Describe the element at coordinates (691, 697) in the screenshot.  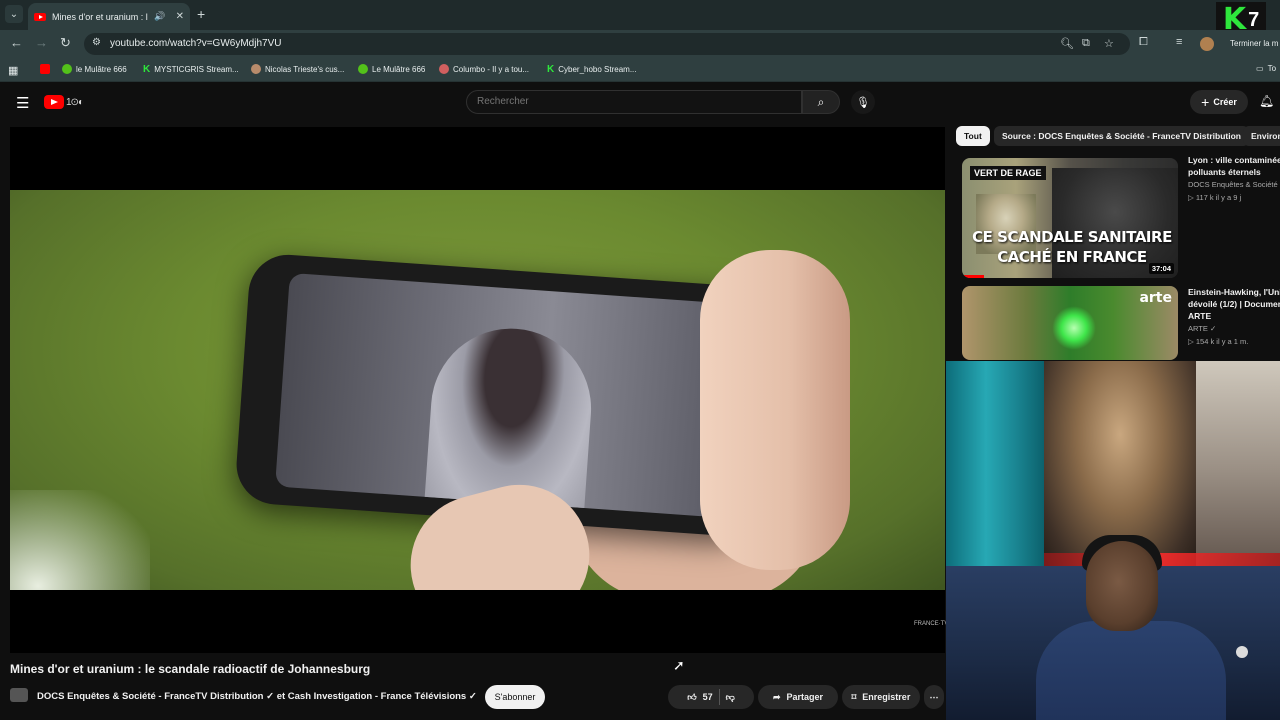
I see `thumbs-up-icon: 👍︎` at that location.